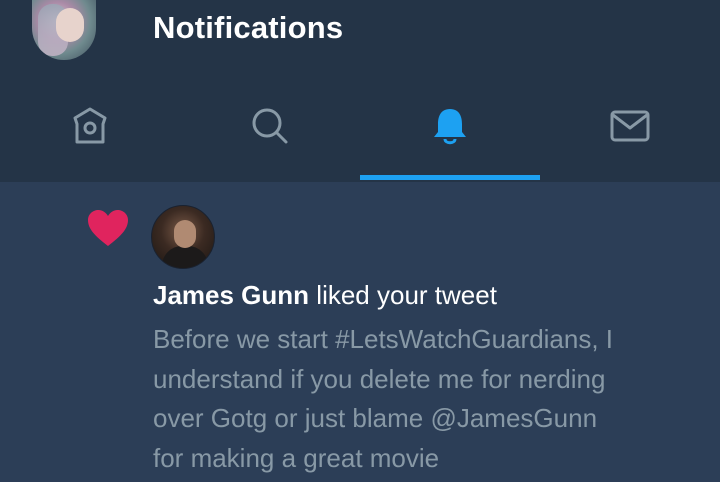 This screenshot has width=720, height=482. I want to click on profile-avatar, so click(64, 30).